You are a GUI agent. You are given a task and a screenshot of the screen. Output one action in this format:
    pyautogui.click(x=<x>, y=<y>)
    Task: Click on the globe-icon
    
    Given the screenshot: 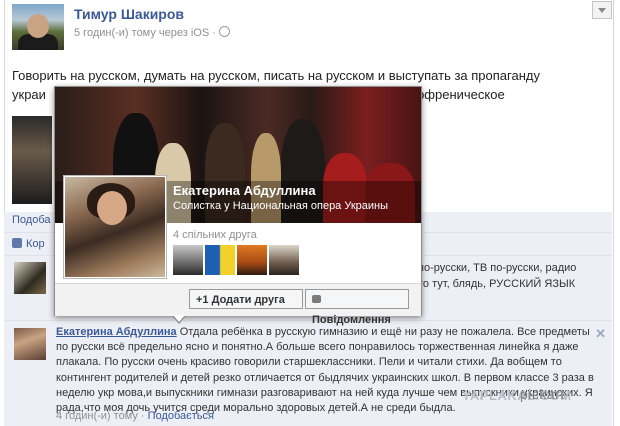 What is the action you would take?
    pyautogui.click(x=224, y=31)
    